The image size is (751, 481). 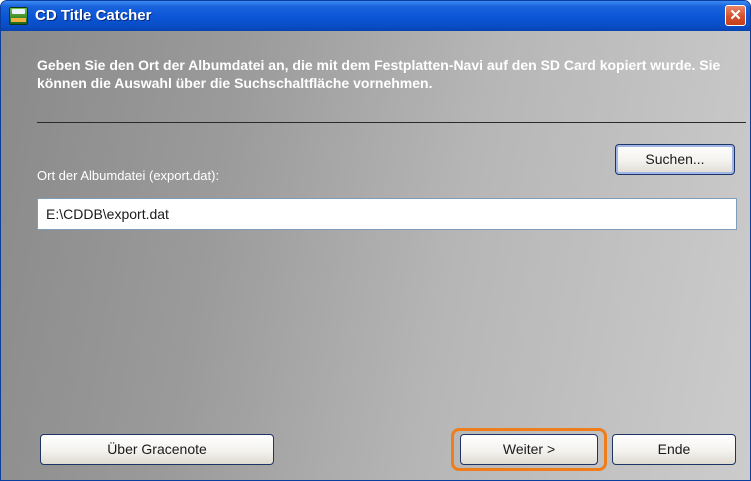 I want to click on app-icon, so click(x=18, y=16).